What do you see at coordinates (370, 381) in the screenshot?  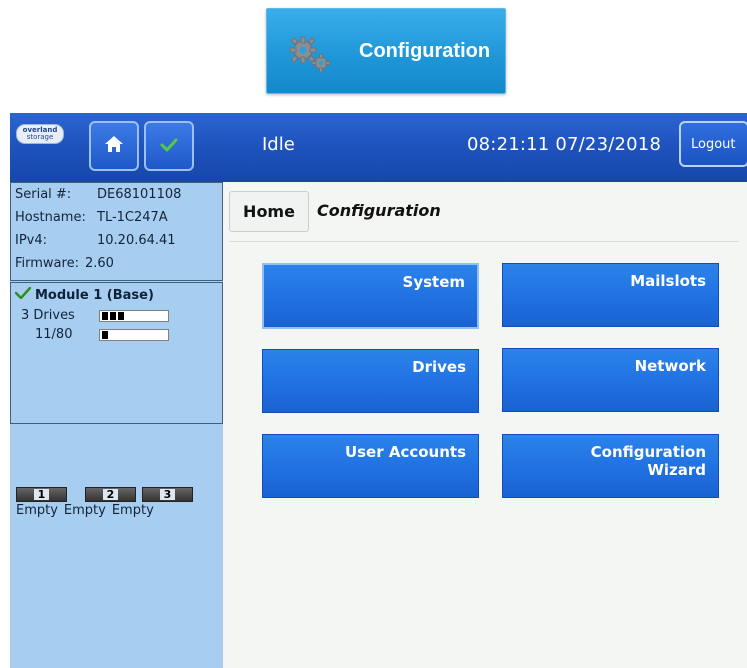 I see `drives-tile: Drives` at bounding box center [370, 381].